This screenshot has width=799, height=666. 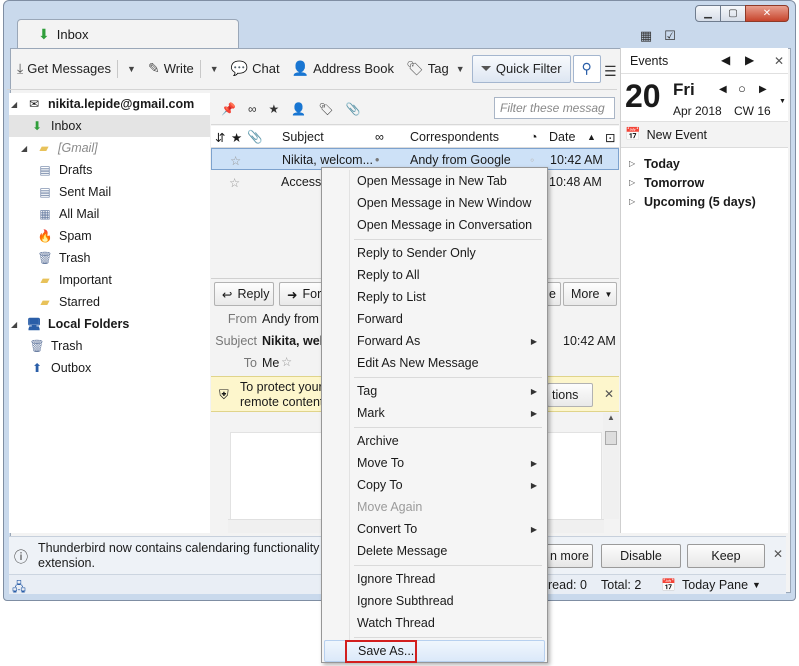 What do you see at coordinates (590, 294) in the screenshot?
I see `more-button: More ▼` at bounding box center [590, 294].